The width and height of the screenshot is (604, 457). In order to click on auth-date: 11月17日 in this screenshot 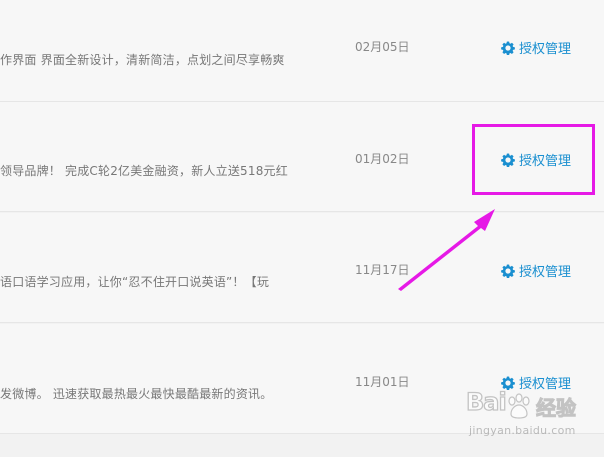, I will do `click(382, 270)`.